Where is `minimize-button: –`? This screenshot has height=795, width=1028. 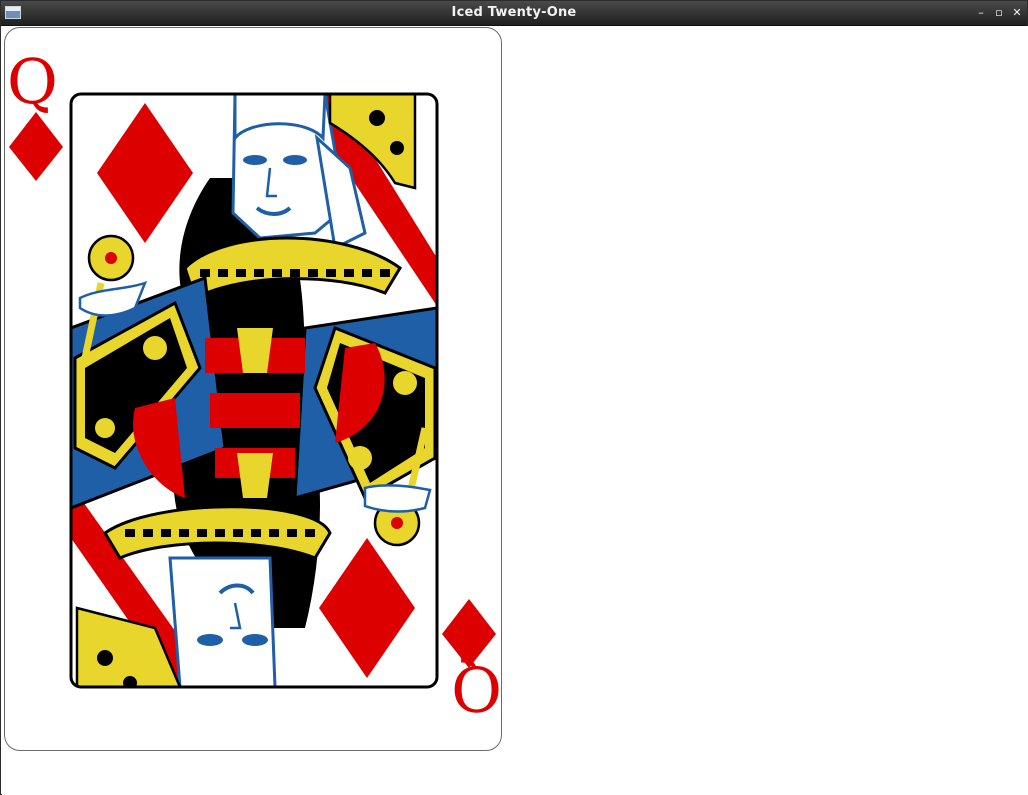
minimize-button: – is located at coordinates (981, 13).